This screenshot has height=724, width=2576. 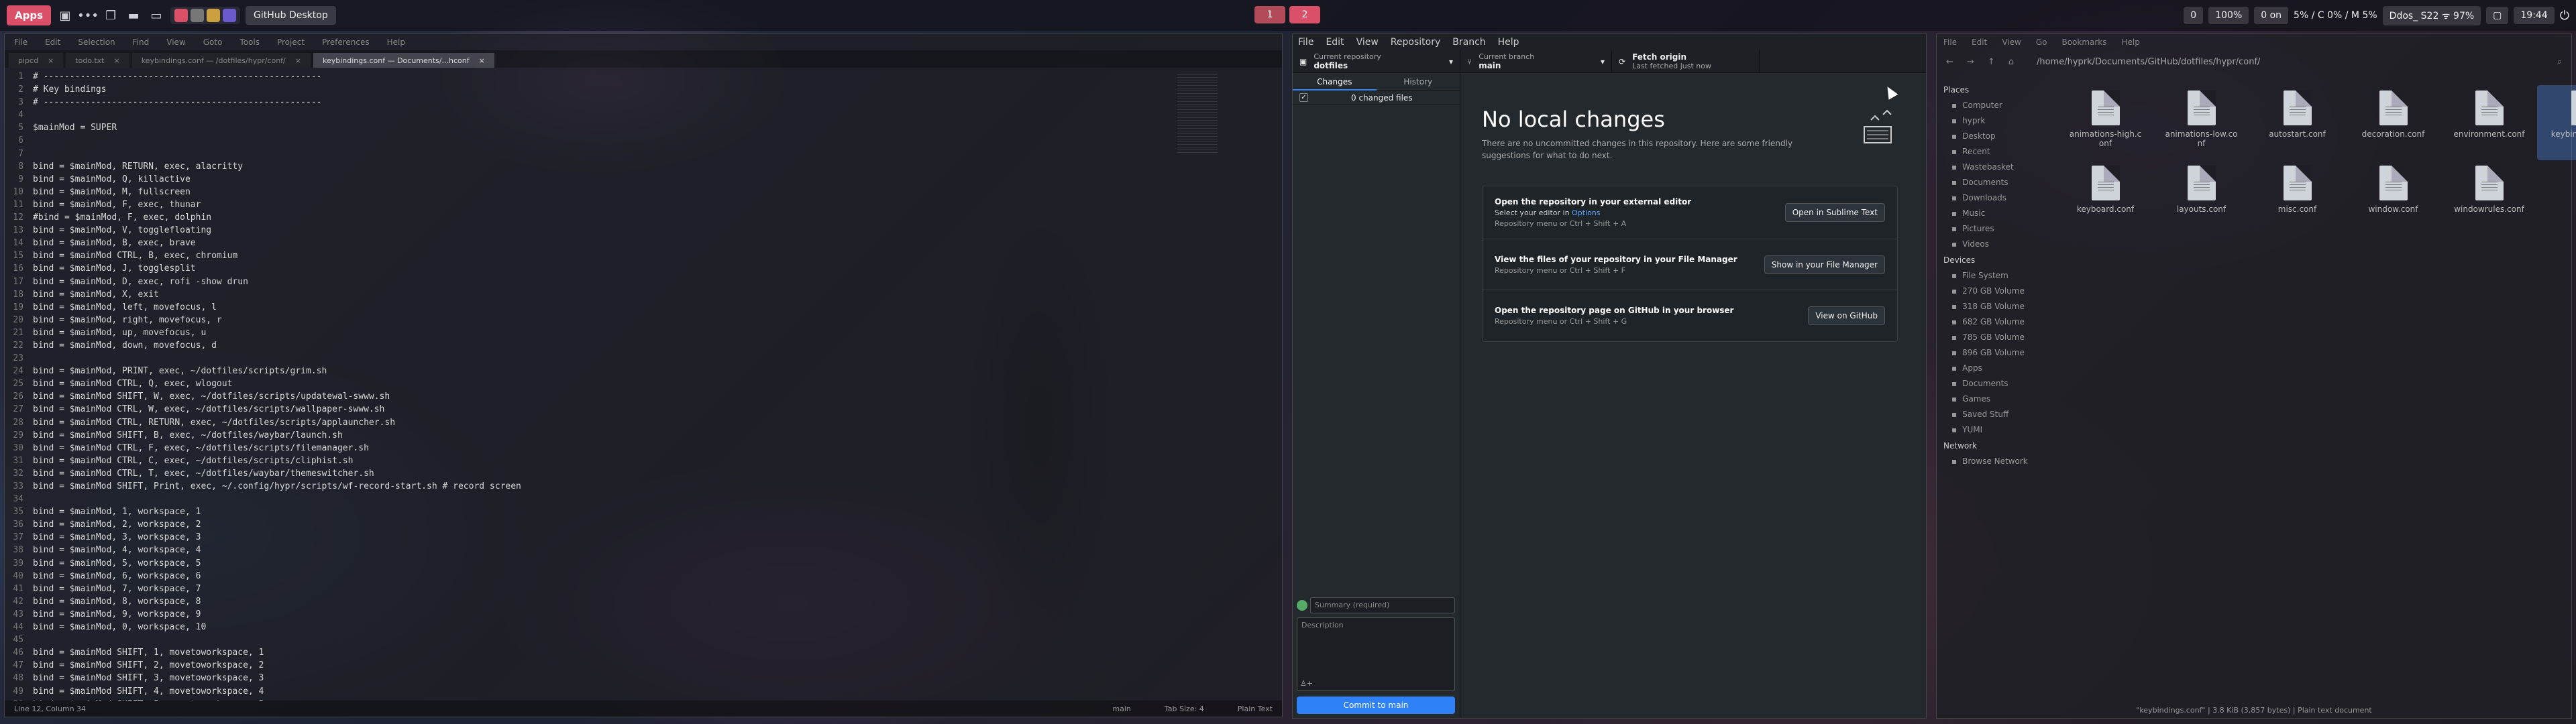 I want to click on select-all-checkbox: ✓, so click(x=1303, y=97).